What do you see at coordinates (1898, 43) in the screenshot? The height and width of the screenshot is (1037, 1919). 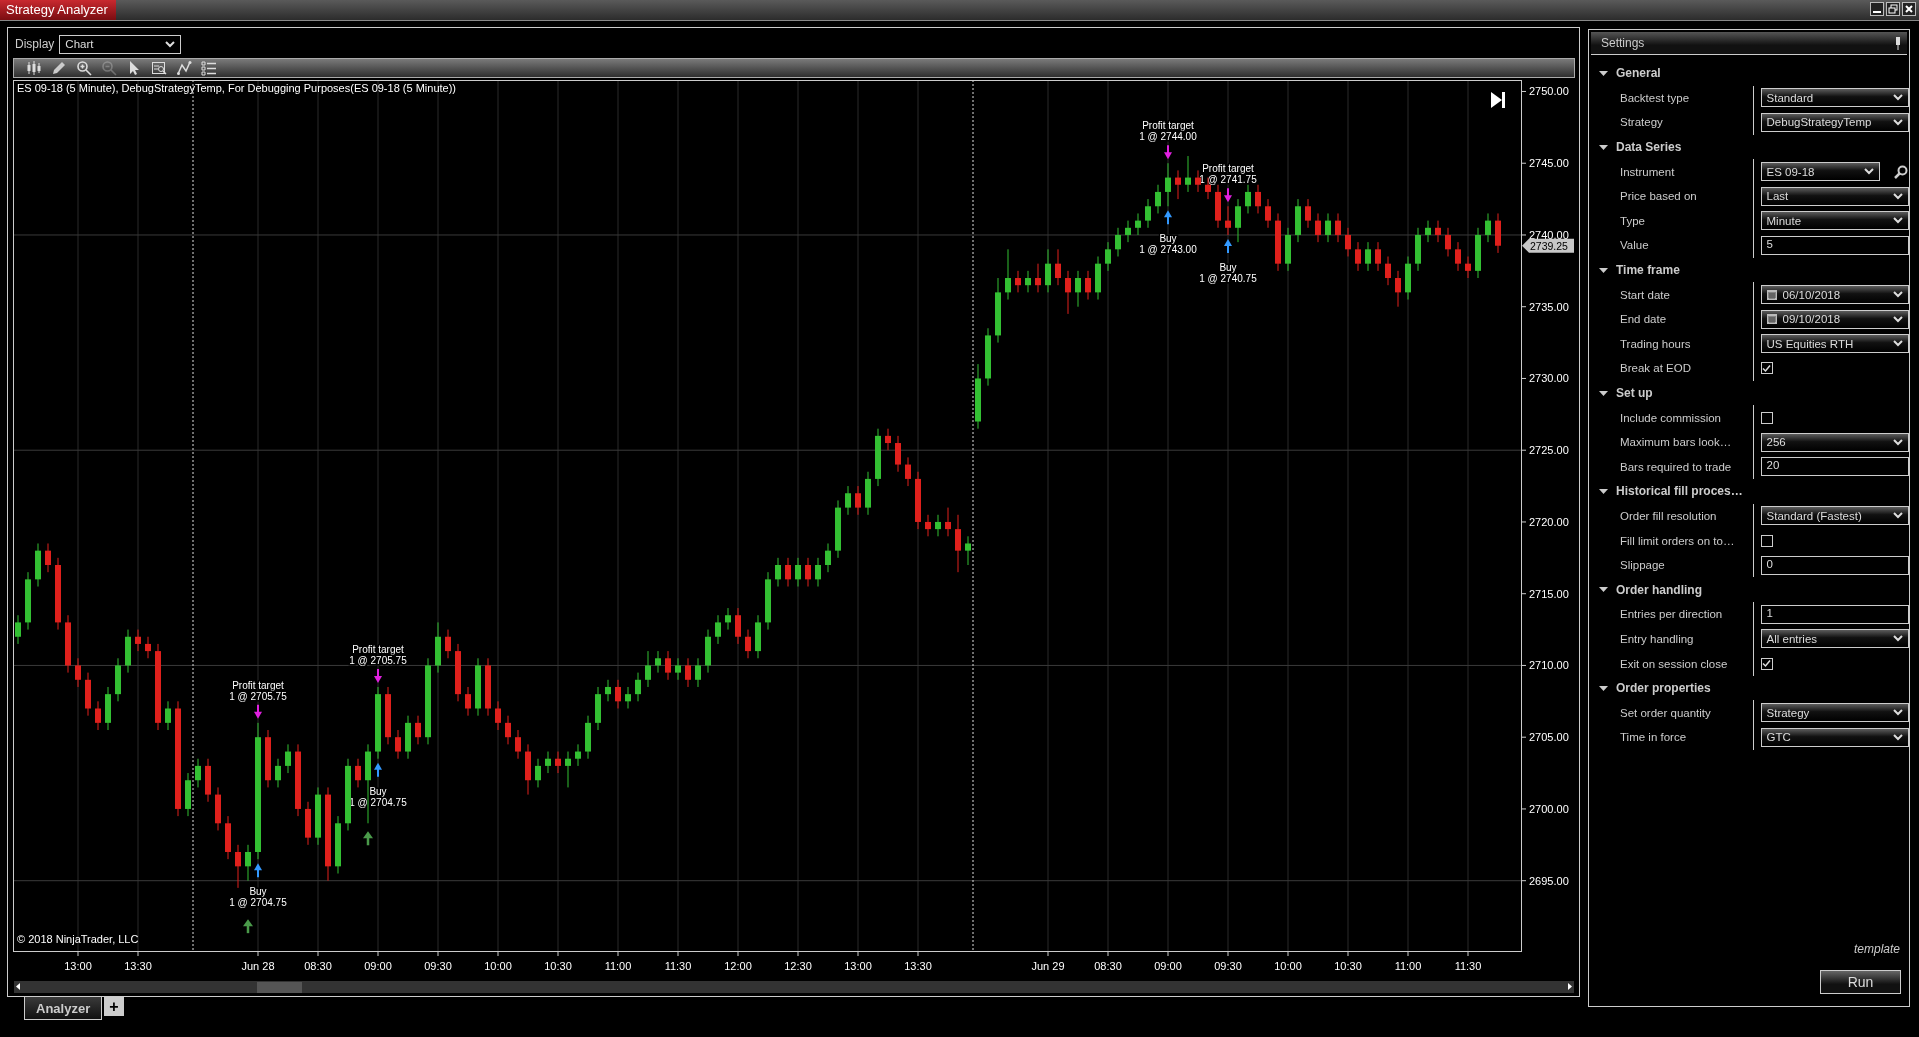 I see `pin-icon` at bounding box center [1898, 43].